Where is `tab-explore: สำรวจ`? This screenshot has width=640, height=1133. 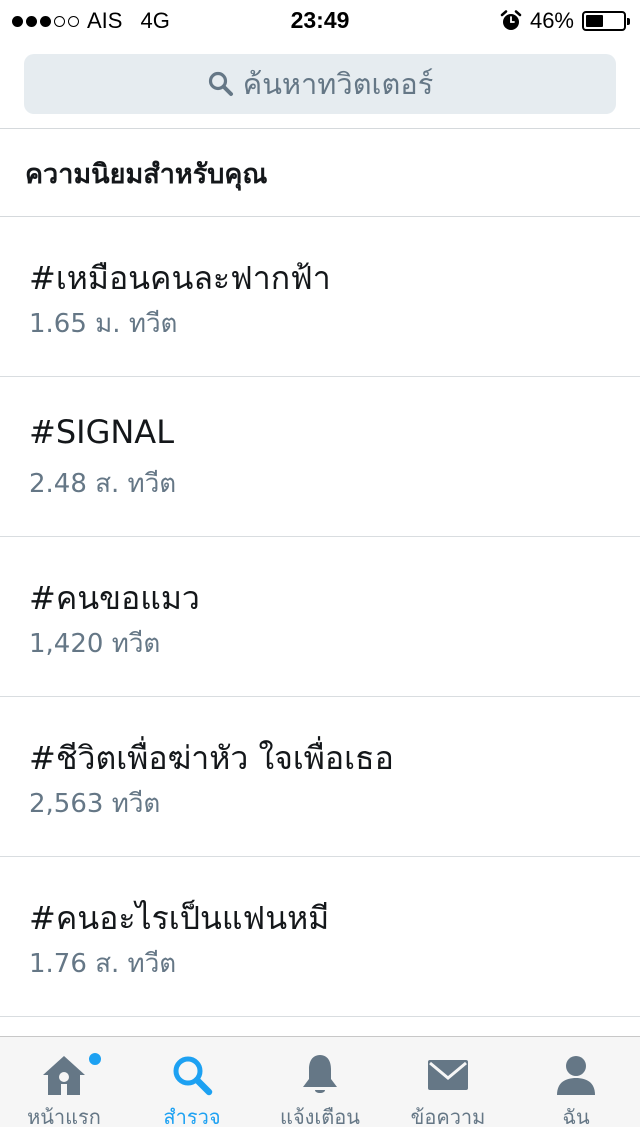
tab-explore: สำรวจ is located at coordinates (192, 1083).